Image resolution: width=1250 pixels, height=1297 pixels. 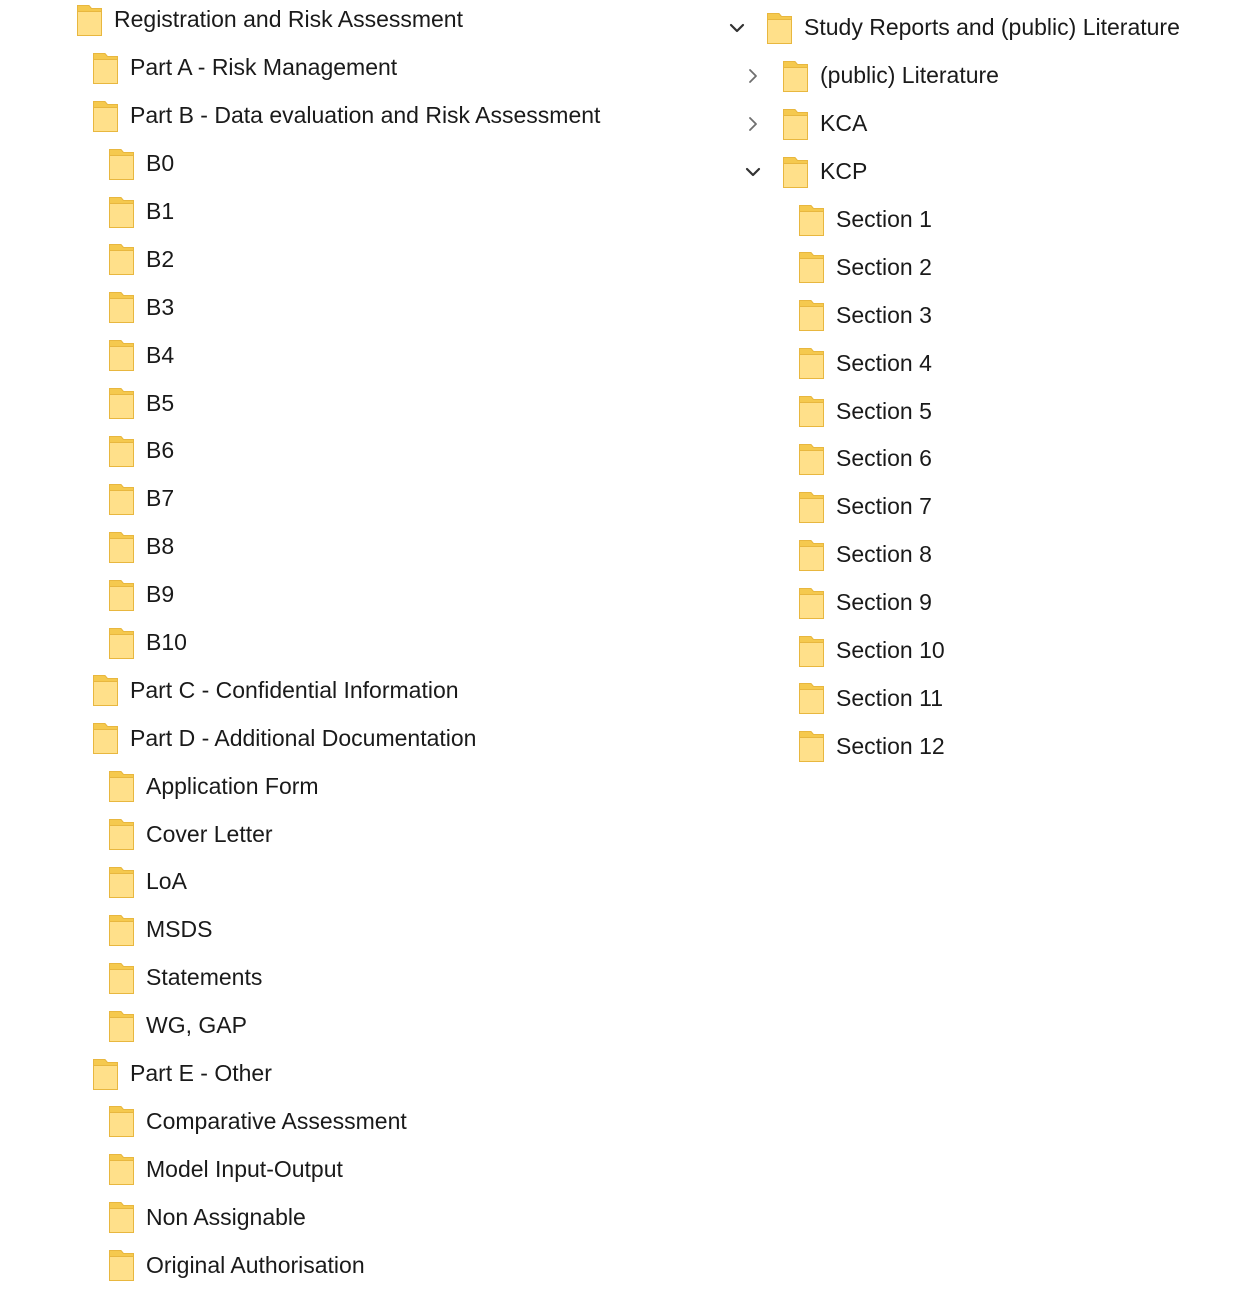 I want to click on tree-item-label: Statements, so click(x=204, y=977).